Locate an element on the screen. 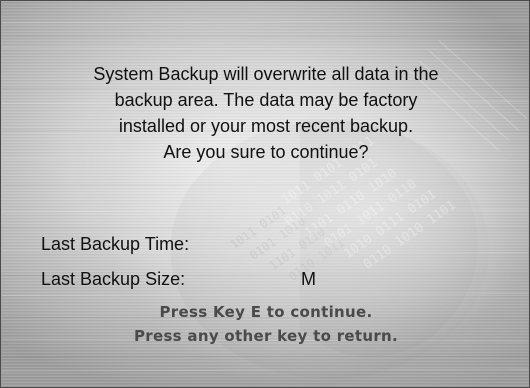 The image size is (530, 388). last-backup-size-label: Last Backup Size: is located at coordinates (113, 279).